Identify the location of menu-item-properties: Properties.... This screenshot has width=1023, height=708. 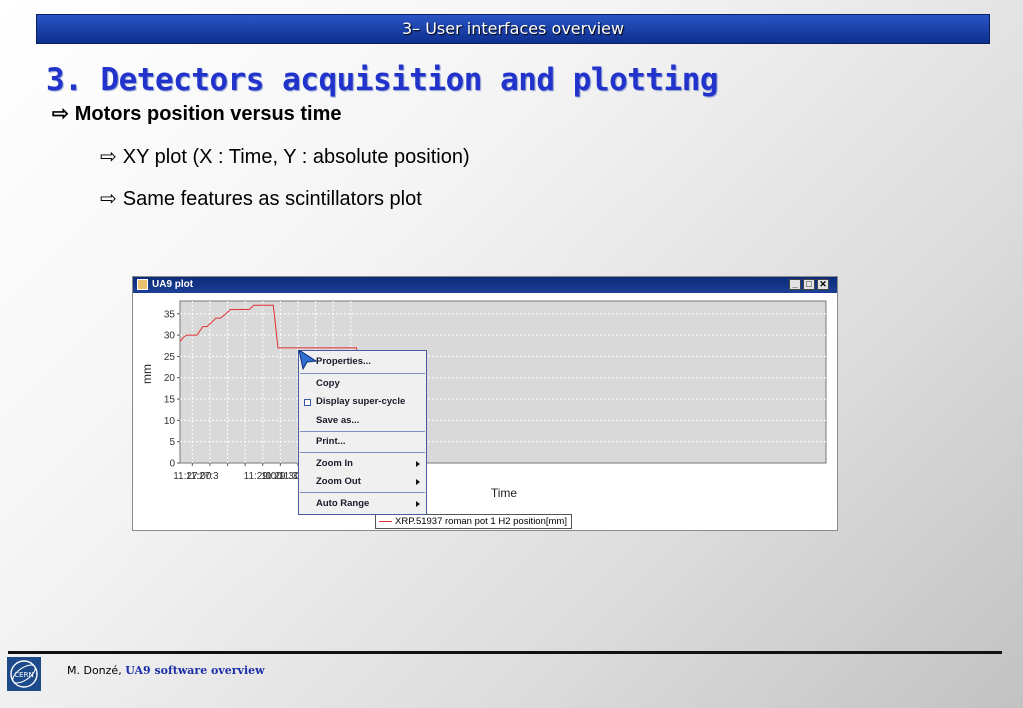
(343, 362).